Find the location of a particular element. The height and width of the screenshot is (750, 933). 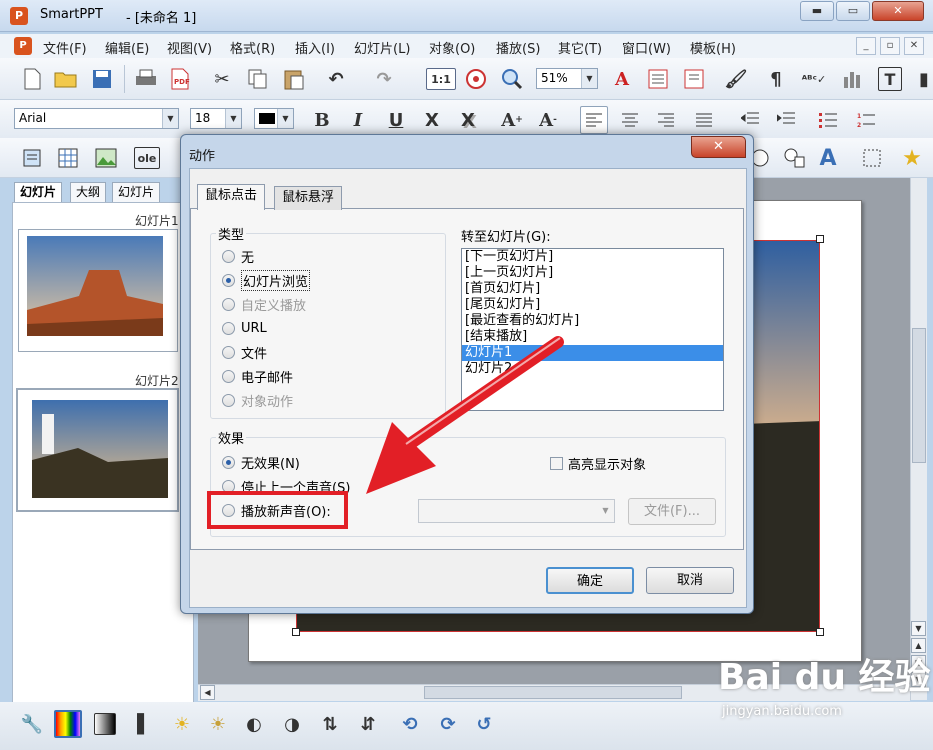

brightness-down-icon: ☀ is located at coordinates (218, 724).